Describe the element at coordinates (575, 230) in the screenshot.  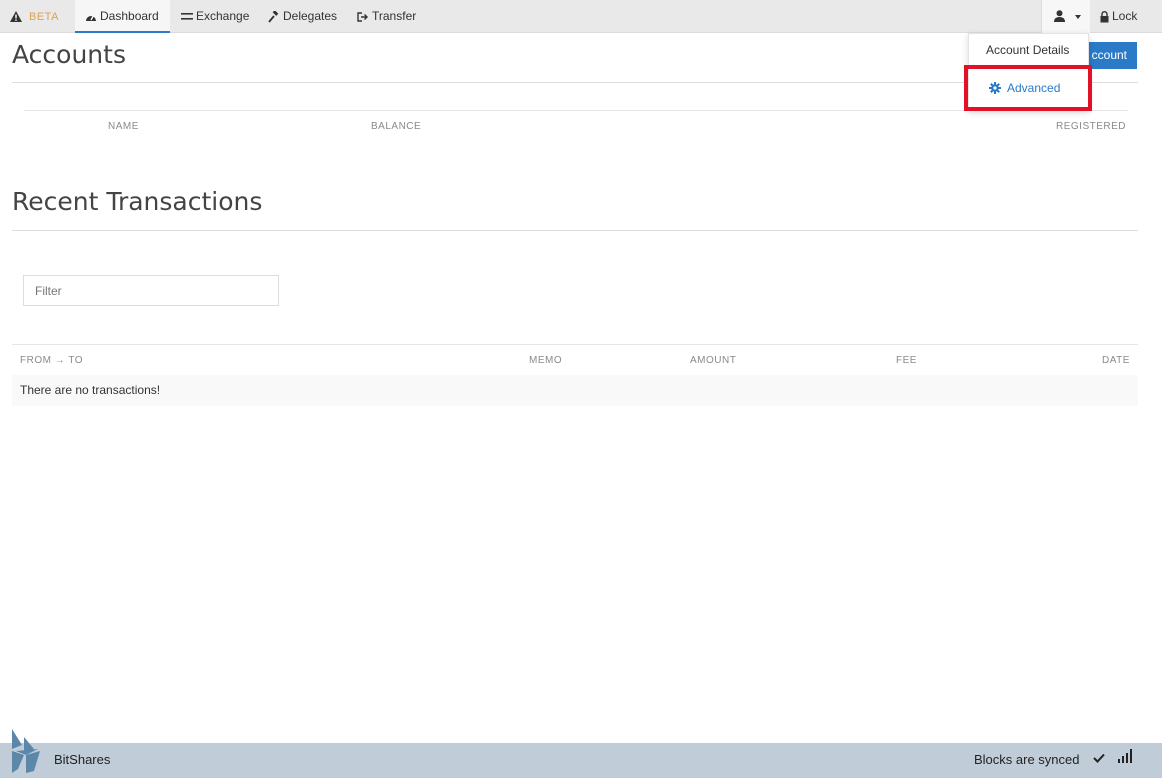
I see `transactions-divider` at that location.